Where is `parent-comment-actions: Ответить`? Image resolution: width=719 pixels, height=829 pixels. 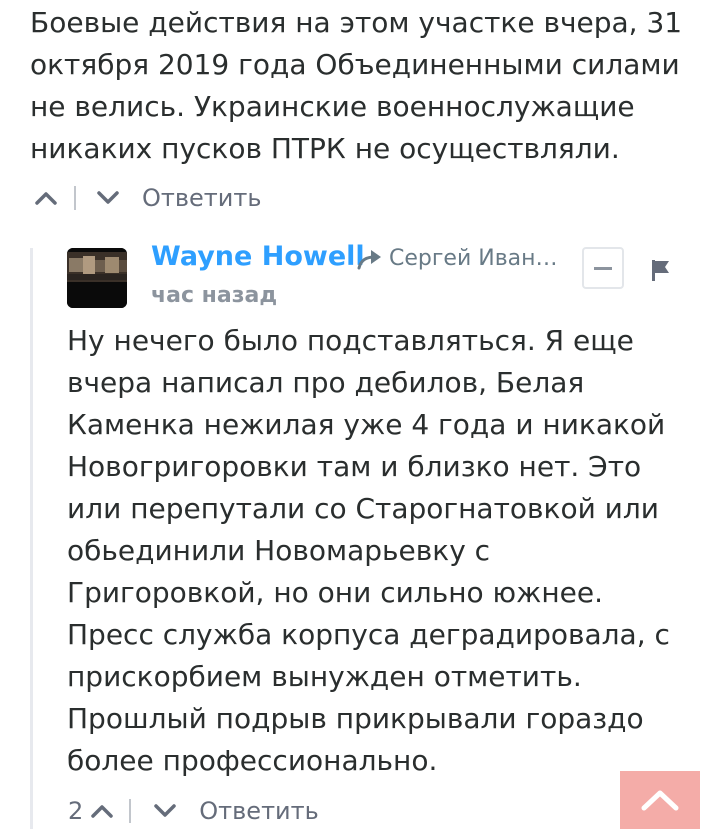 parent-comment-actions: Ответить is located at coordinates (146, 198).